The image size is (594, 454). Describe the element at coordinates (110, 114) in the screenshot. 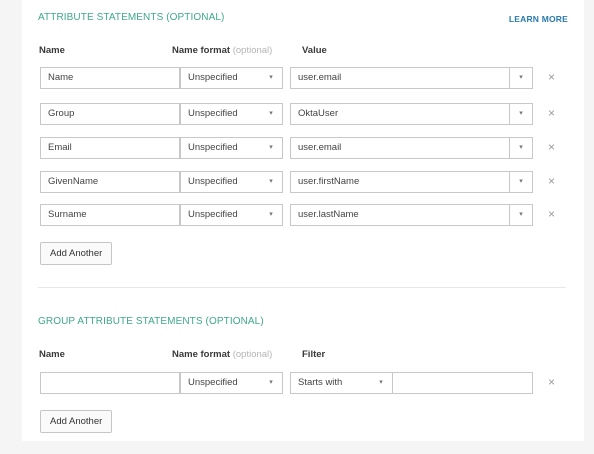

I see `attribute-name-input: Group` at that location.